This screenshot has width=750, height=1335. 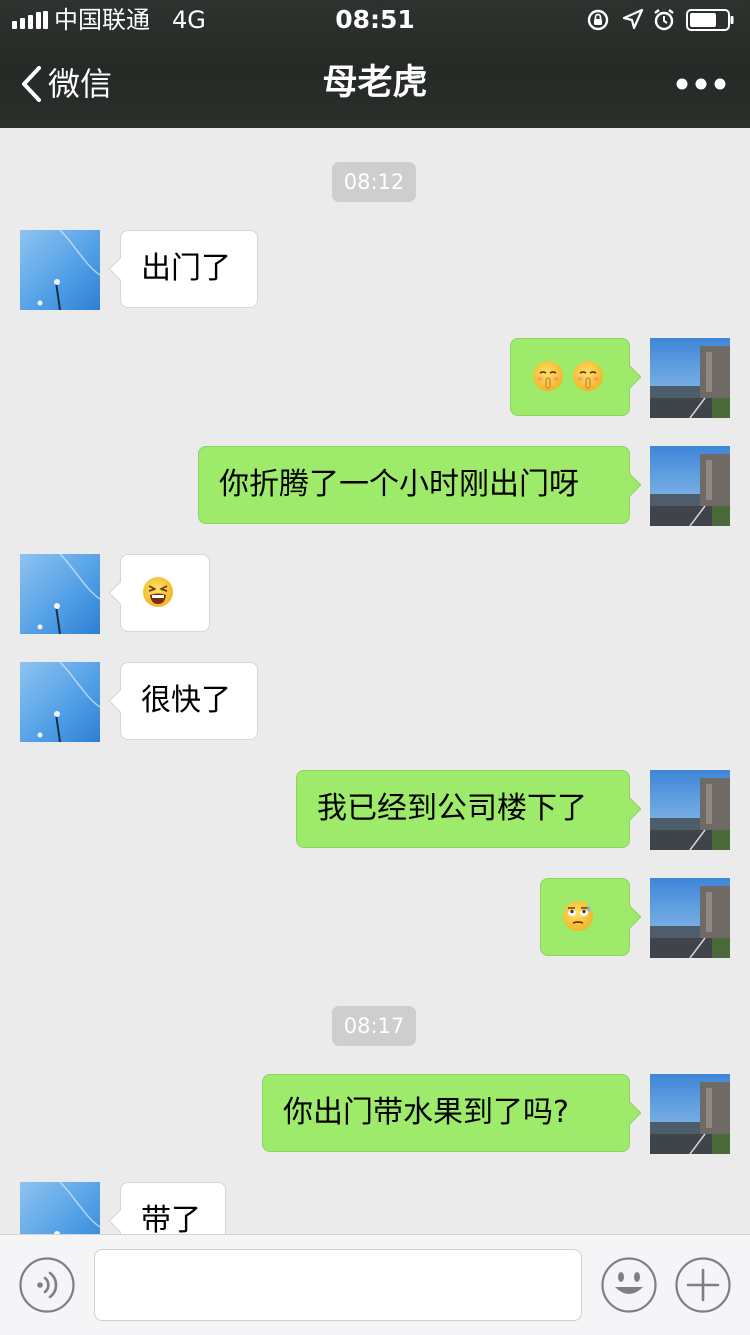 I want to click on chat-title: 母老虎, so click(x=375, y=83).